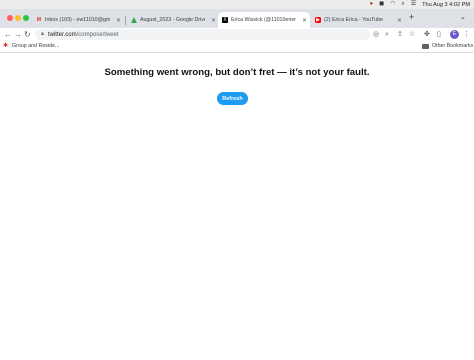 The width and height of the screenshot is (474, 360). I want to click on tab-gmail: M Inbox (103) - ew11010@gmail... ✕, so click(78, 20).